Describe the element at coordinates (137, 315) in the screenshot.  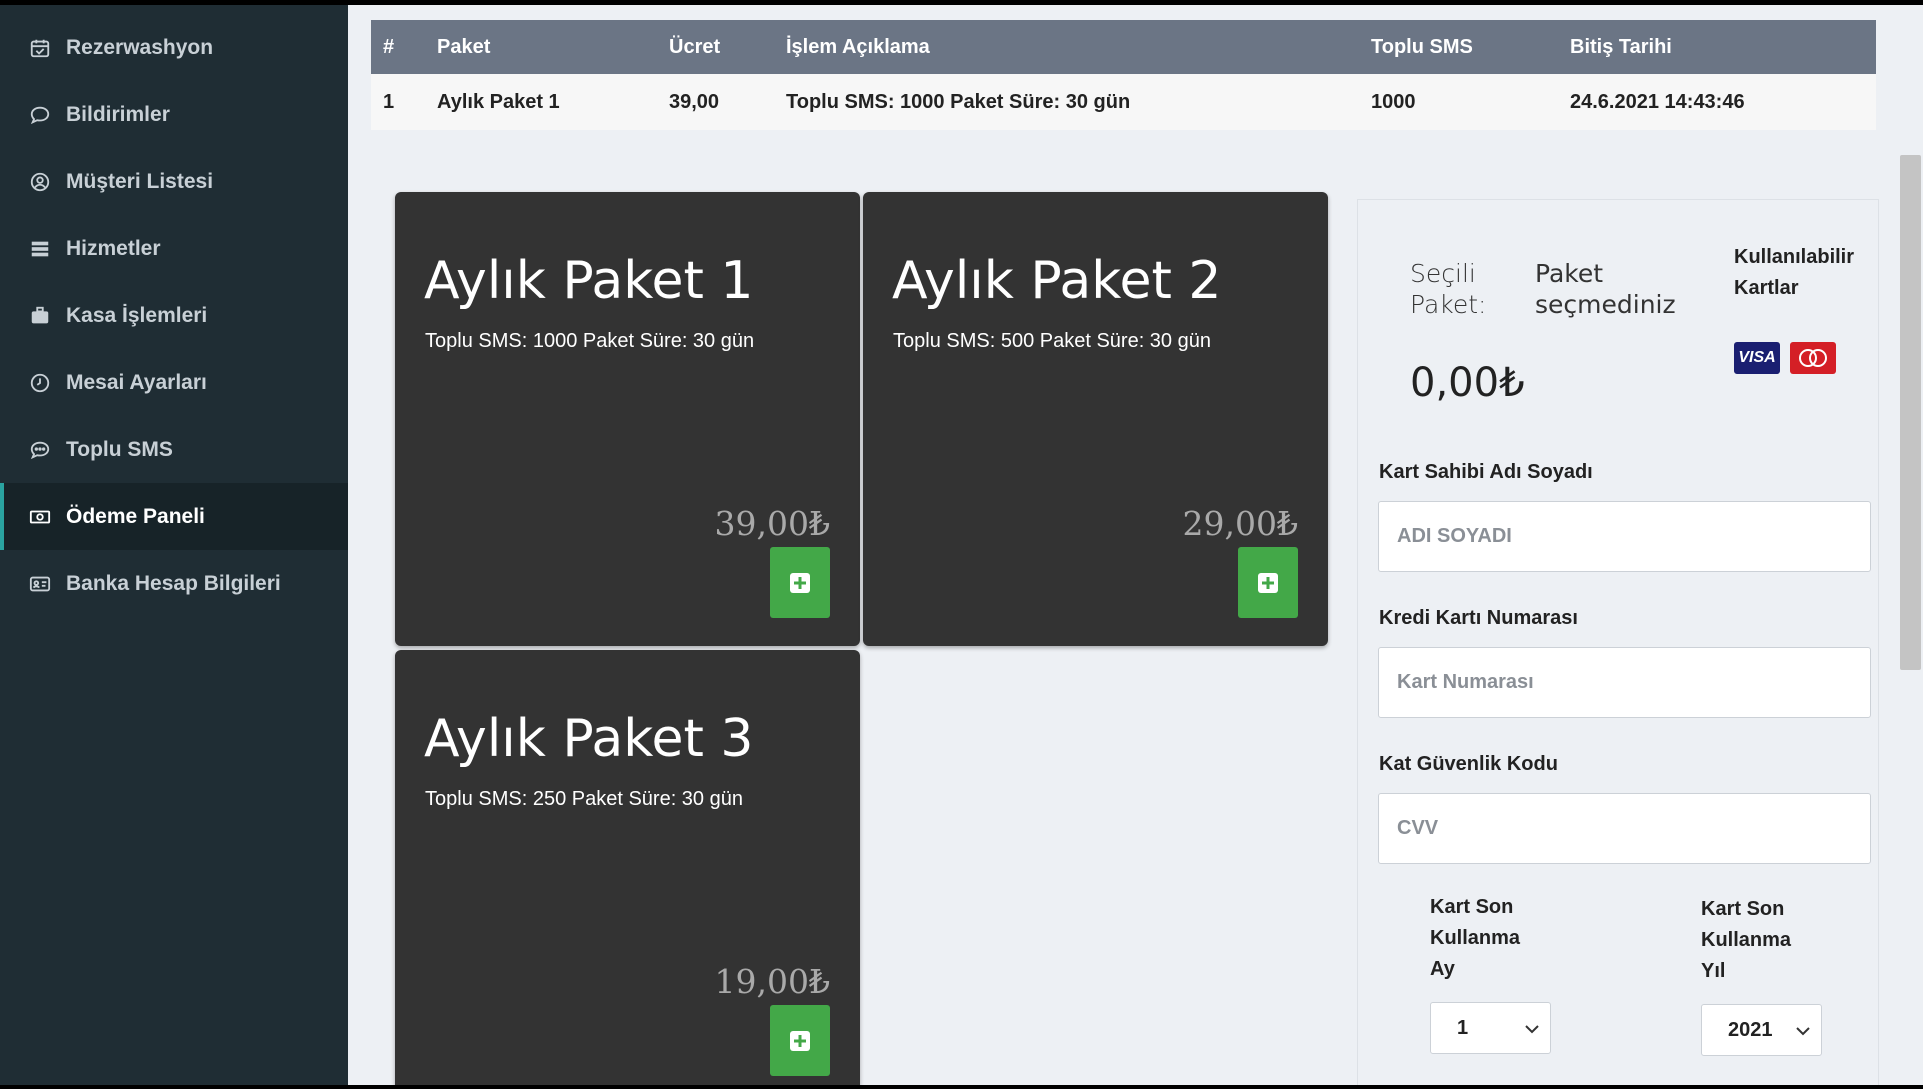
I see `sidebar-item-label: Kasa İşlemleri` at that location.